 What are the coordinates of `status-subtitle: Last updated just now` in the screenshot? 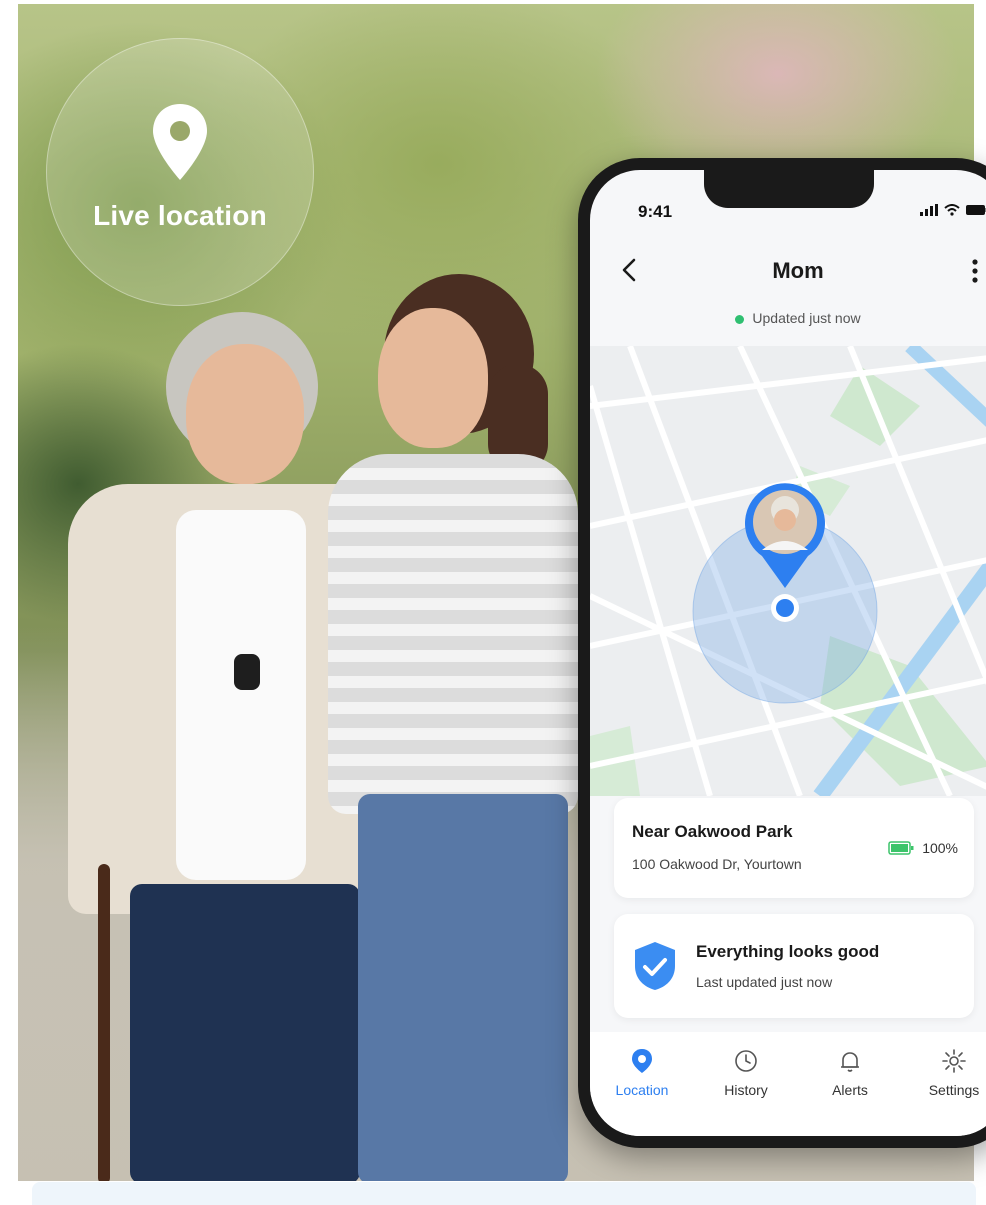 It's located at (764, 982).